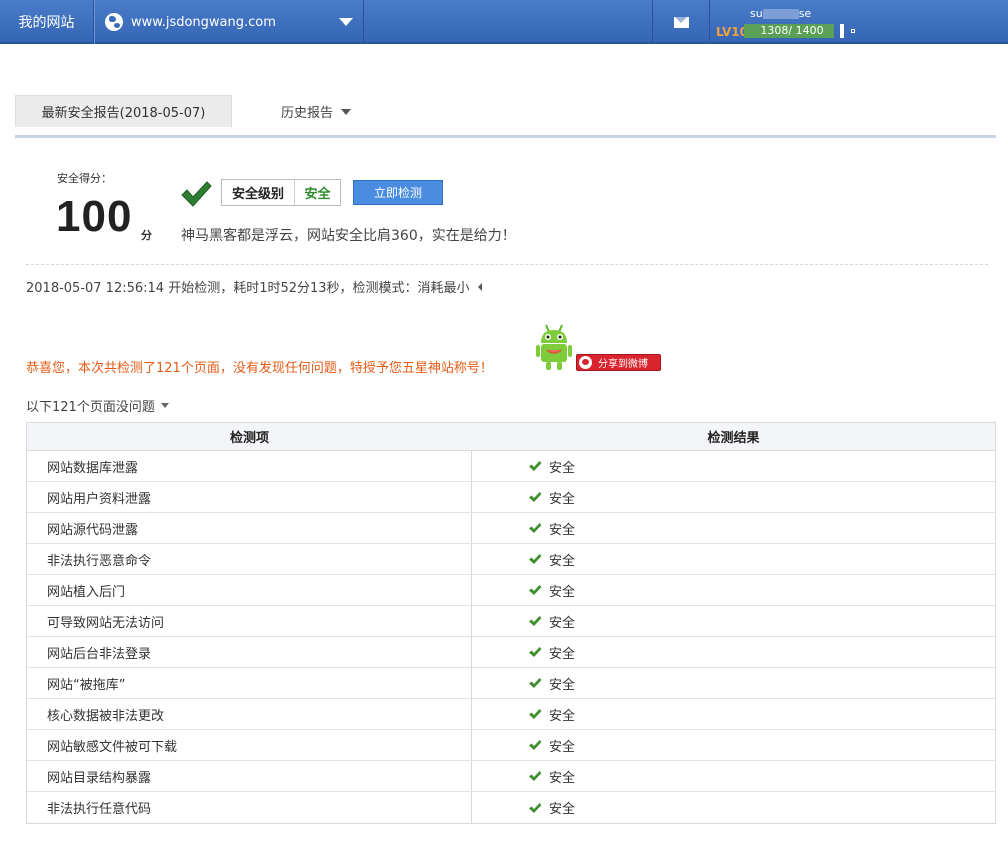 The height and width of the screenshot is (846, 1008). I want to click on page-list-toggle: 以下121个页面没问题, so click(97, 405).